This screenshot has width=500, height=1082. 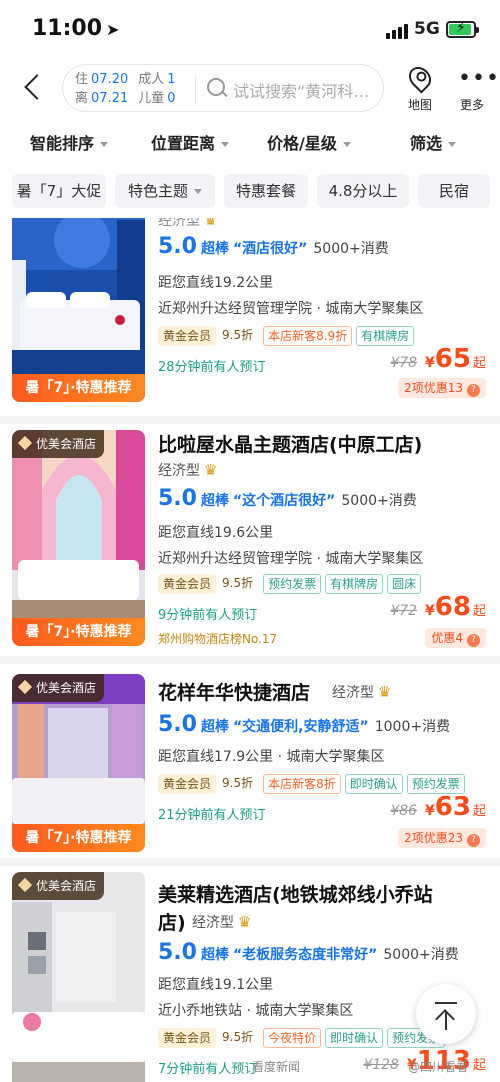 I want to click on tag-package: 特惠套餐, so click(x=266, y=191).